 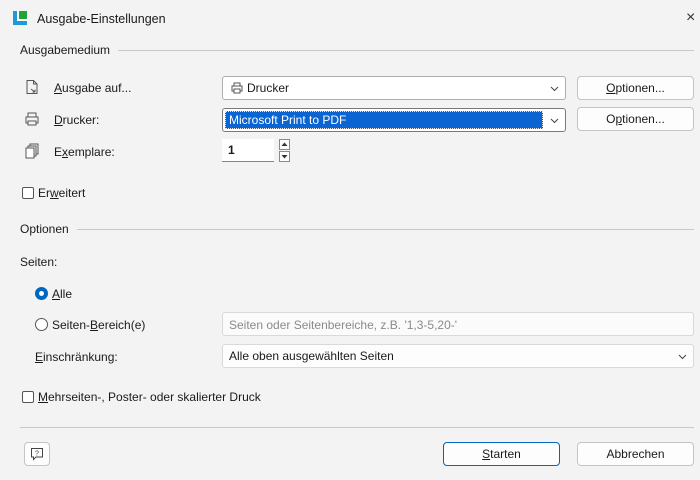 What do you see at coordinates (41, 293) in the screenshot?
I see `all-pages-radio` at bounding box center [41, 293].